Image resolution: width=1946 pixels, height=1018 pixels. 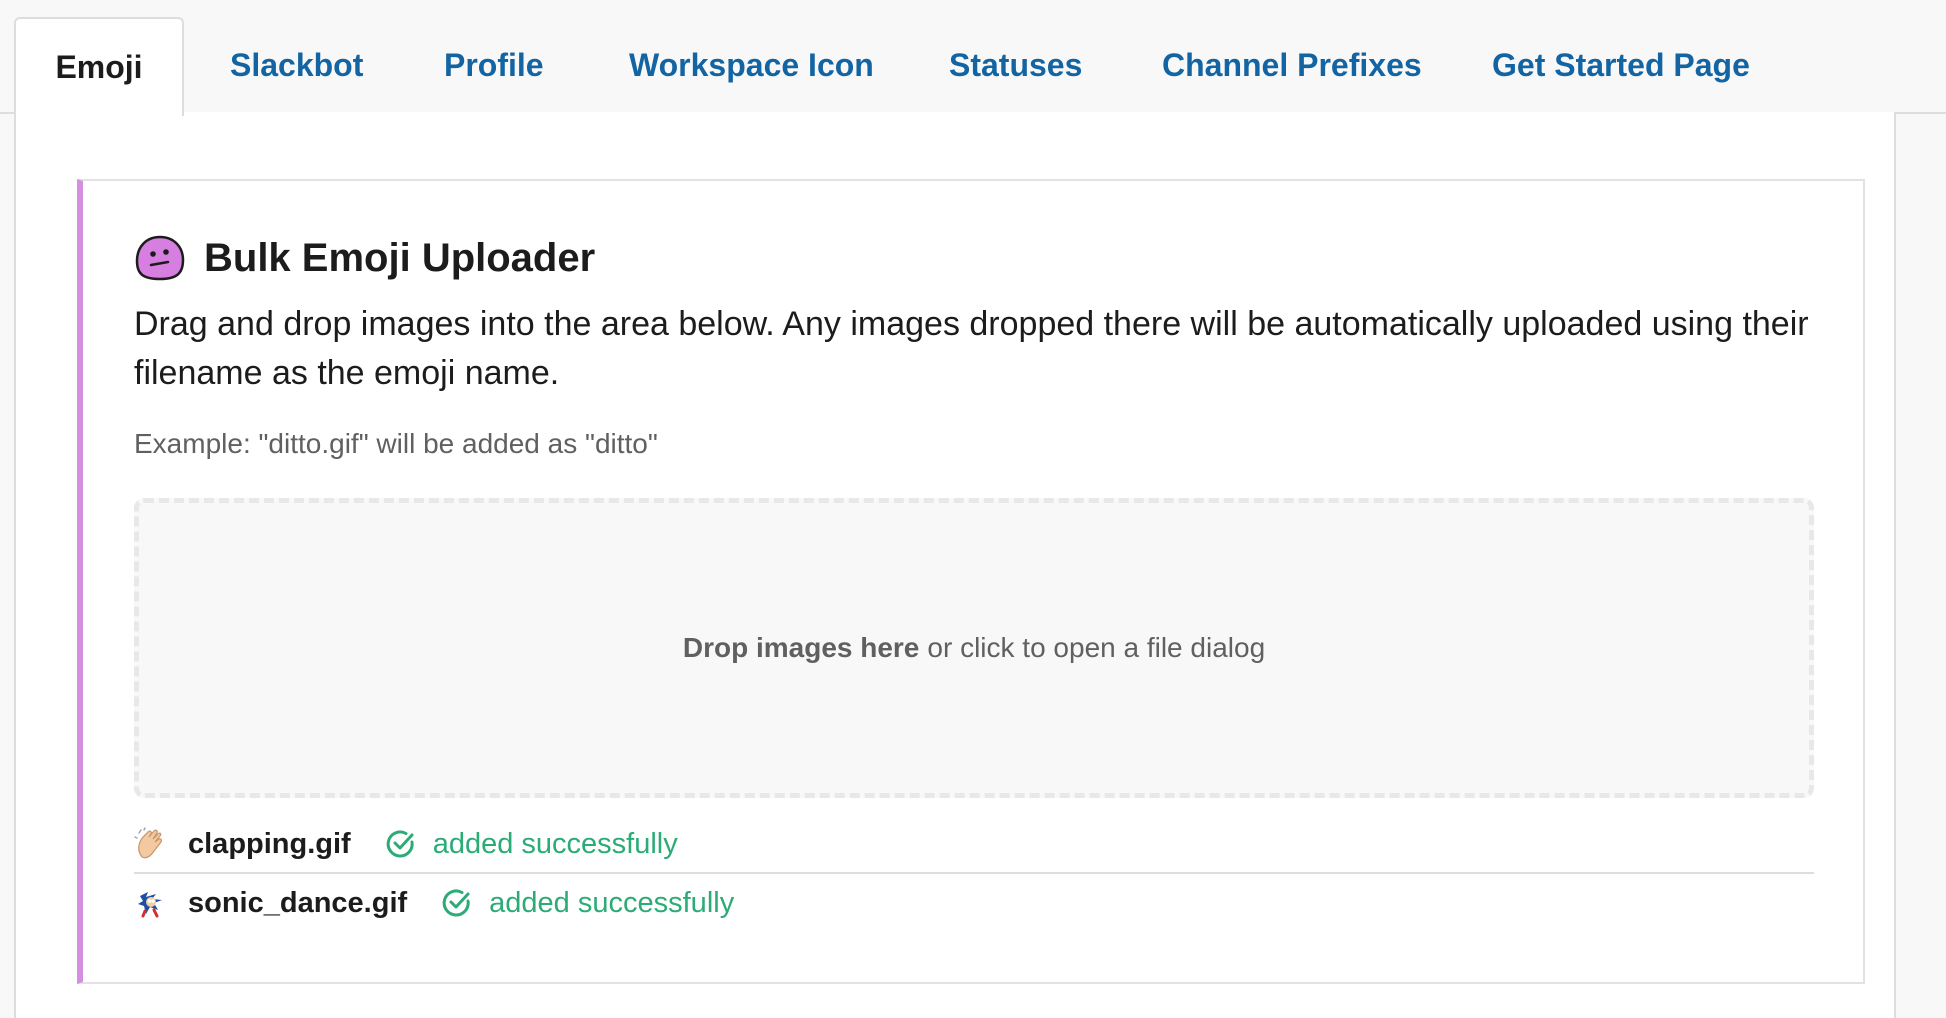 What do you see at coordinates (150, 905) in the screenshot?
I see `sonic-dance-icon` at bounding box center [150, 905].